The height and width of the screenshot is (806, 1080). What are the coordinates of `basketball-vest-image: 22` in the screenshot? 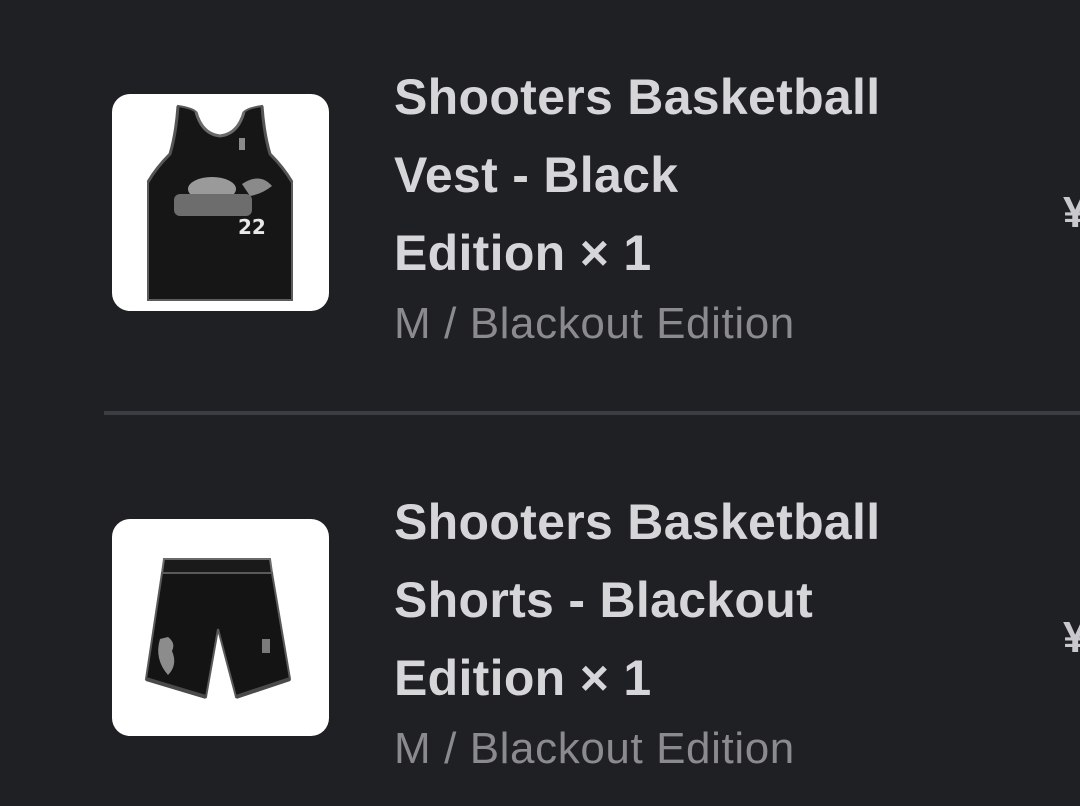 It's located at (220, 202).